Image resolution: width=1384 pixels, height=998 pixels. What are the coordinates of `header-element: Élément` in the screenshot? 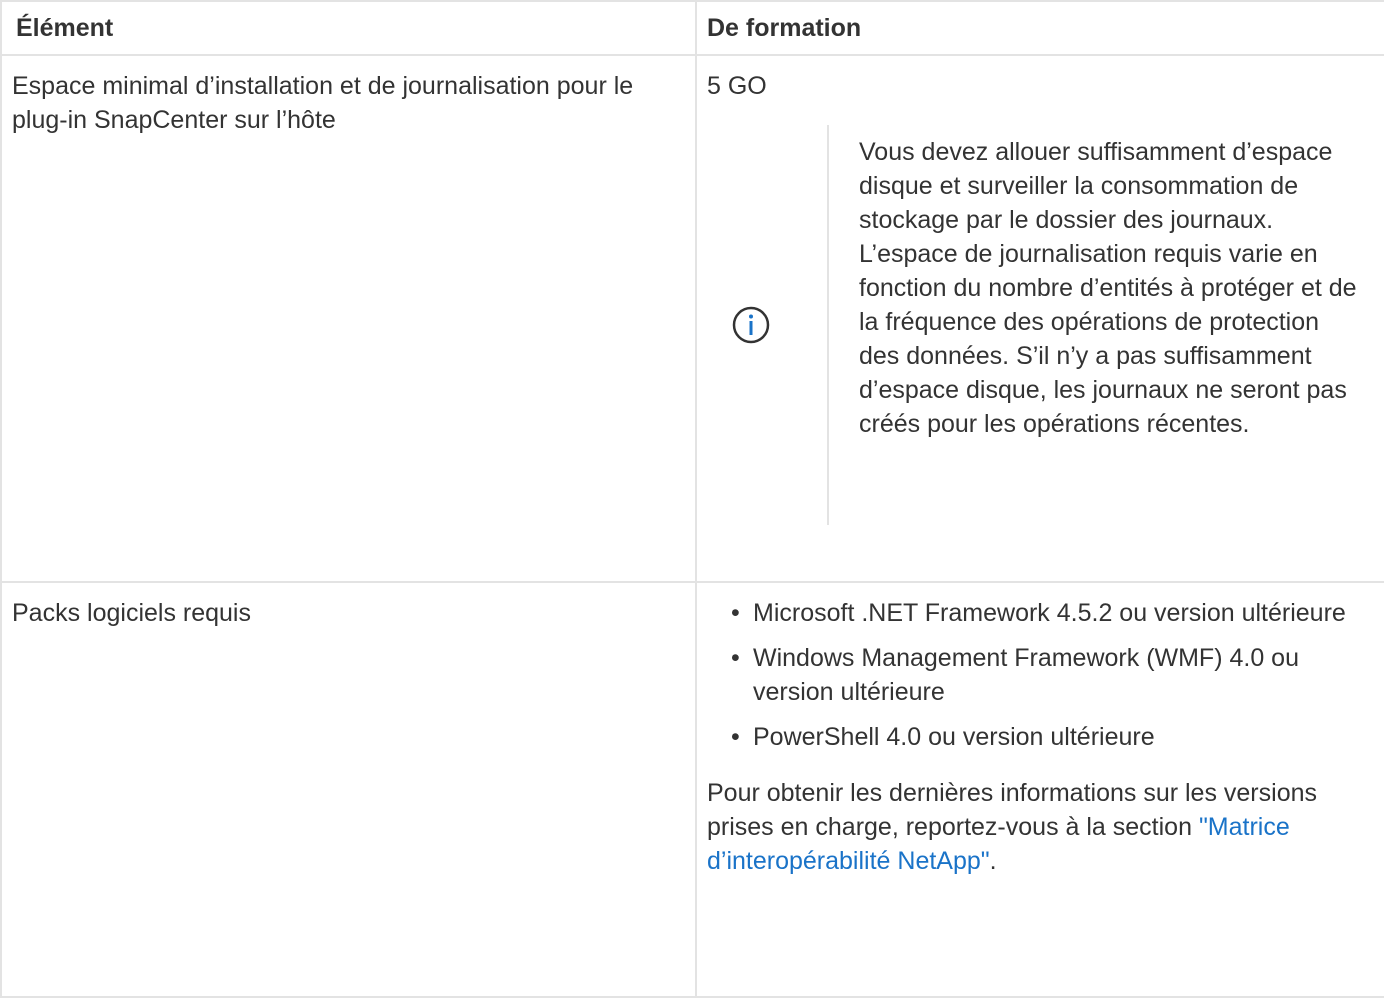 It's located at (348, 28).